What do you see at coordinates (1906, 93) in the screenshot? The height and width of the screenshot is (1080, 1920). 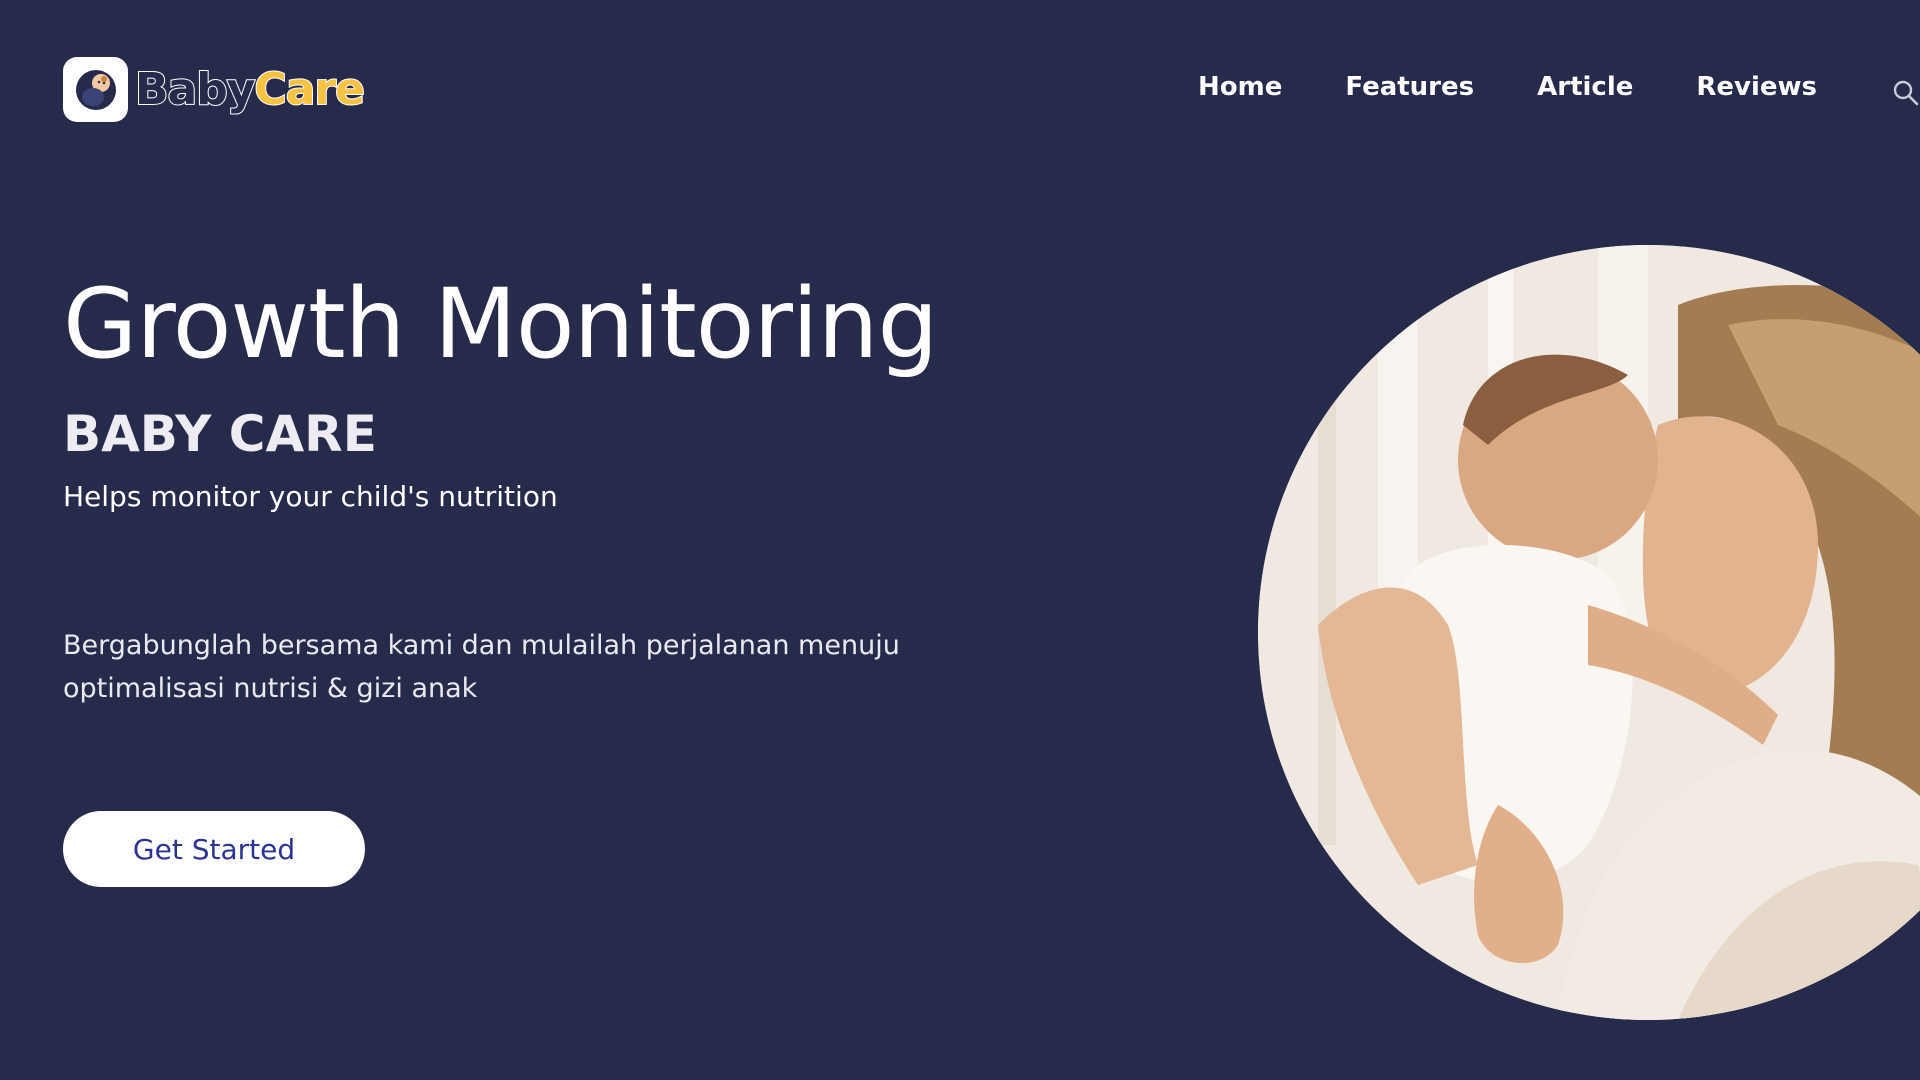 I see `search-icon` at bounding box center [1906, 93].